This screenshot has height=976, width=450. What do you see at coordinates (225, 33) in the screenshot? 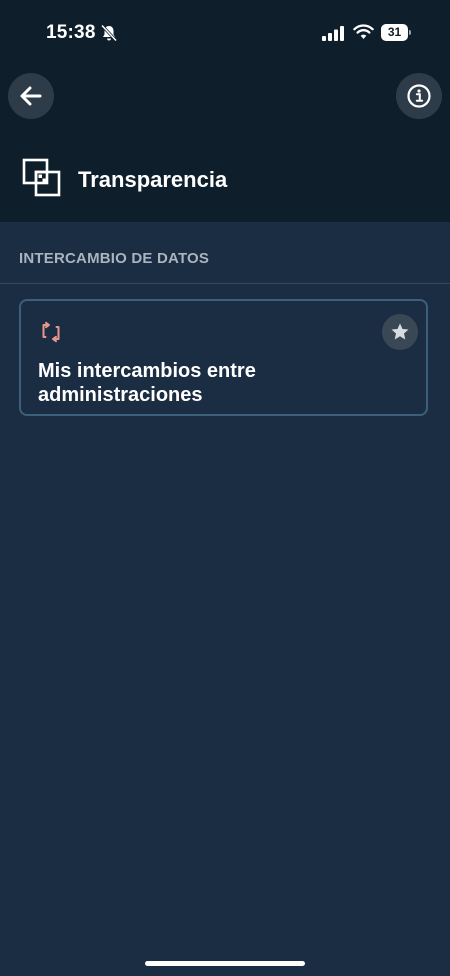
I see `status-bar: 15:38 31` at bounding box center [225, 33].